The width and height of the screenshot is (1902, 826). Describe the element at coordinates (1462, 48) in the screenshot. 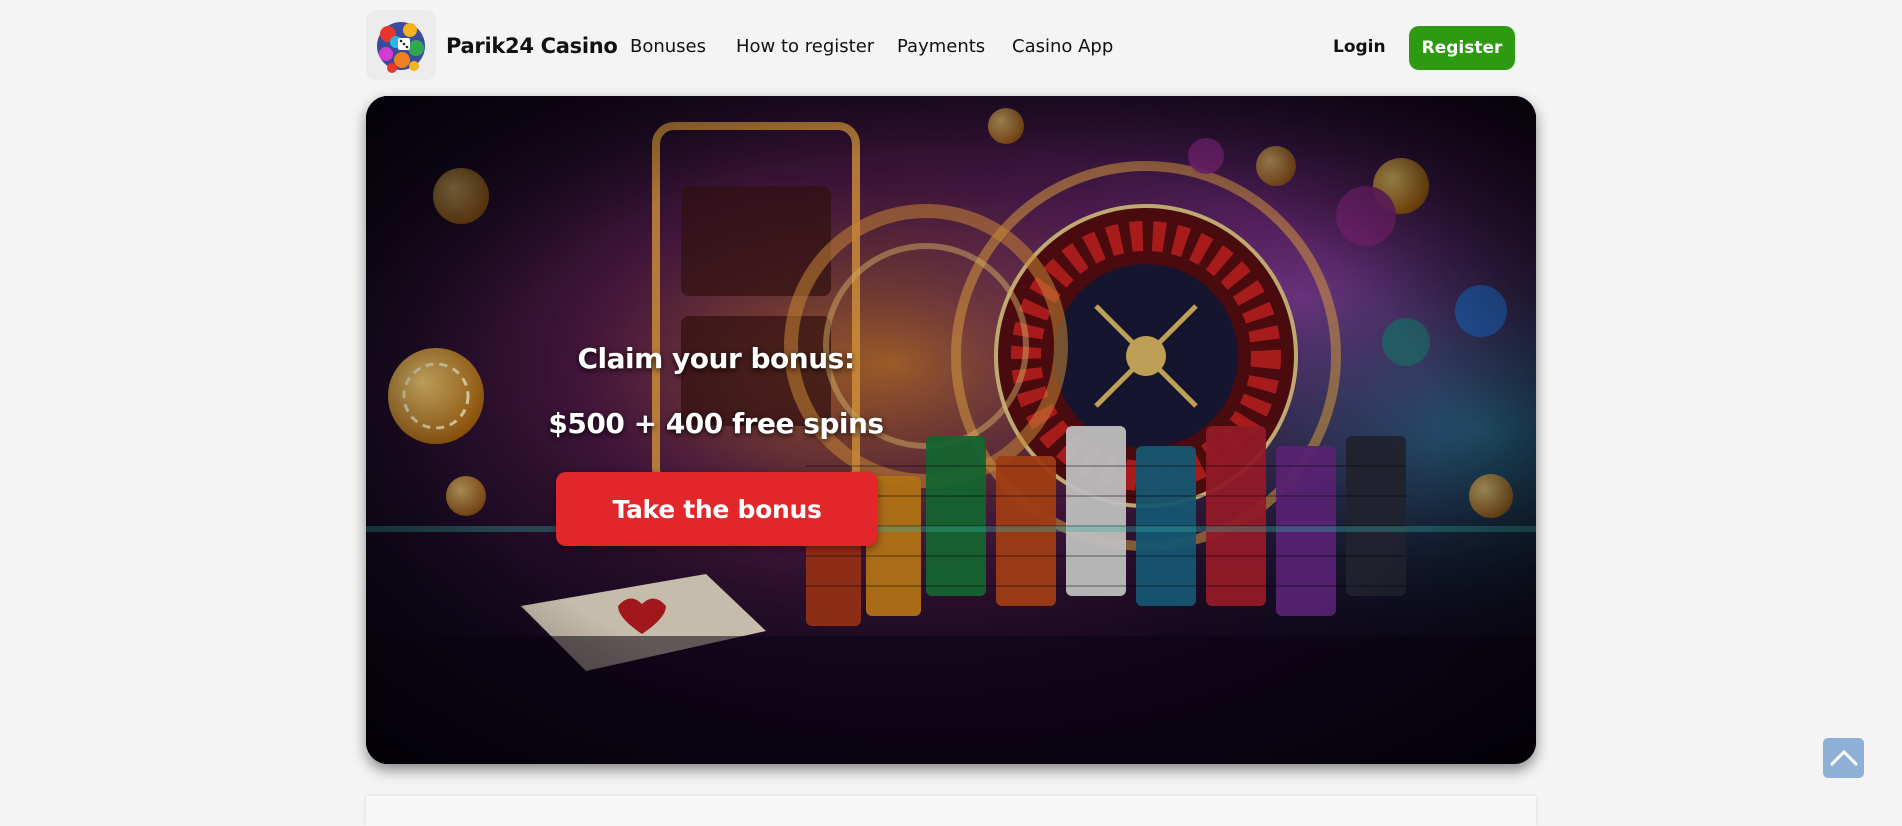

I see `register-button: Register` at that location.